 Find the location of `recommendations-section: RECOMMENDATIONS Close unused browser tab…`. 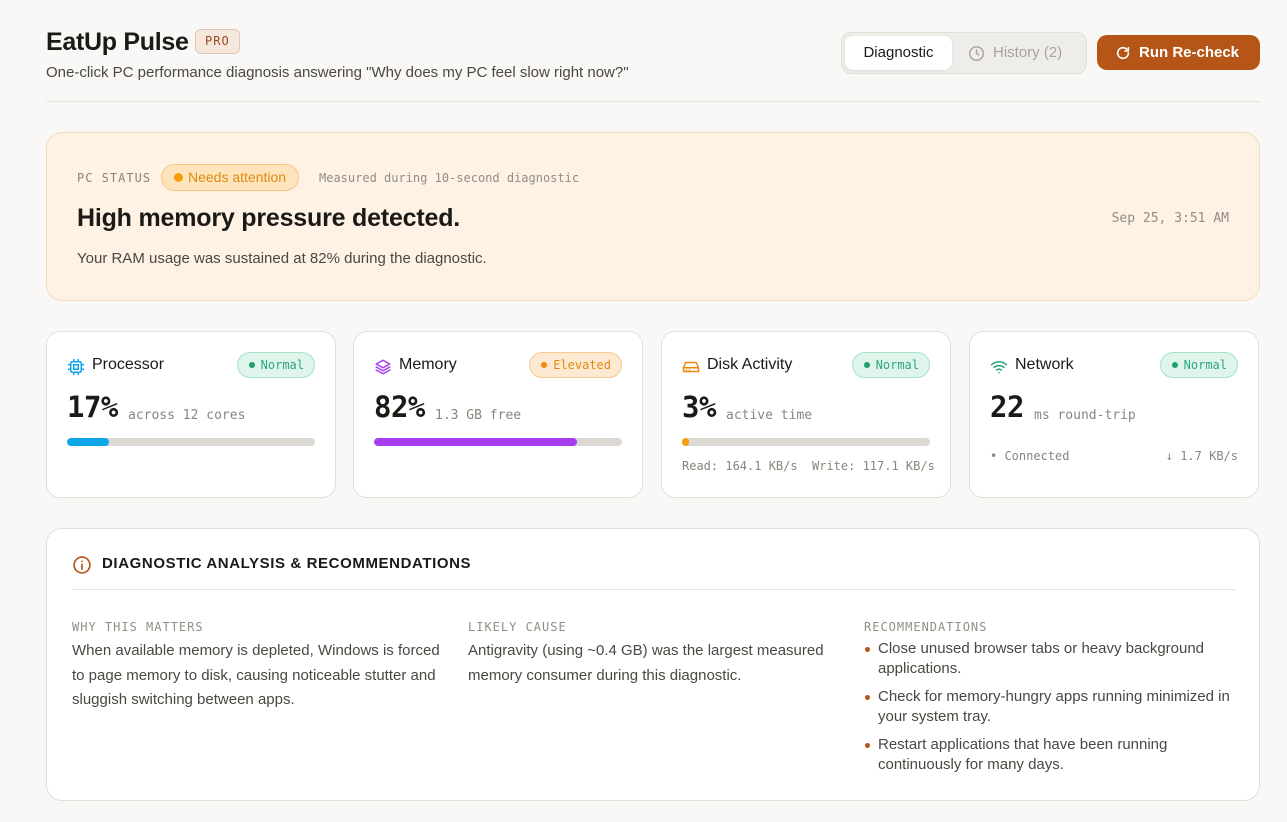

recommendations-section: RECOMMENDATIONS Close unused browser tab… is located at coordinates (1049, 701).